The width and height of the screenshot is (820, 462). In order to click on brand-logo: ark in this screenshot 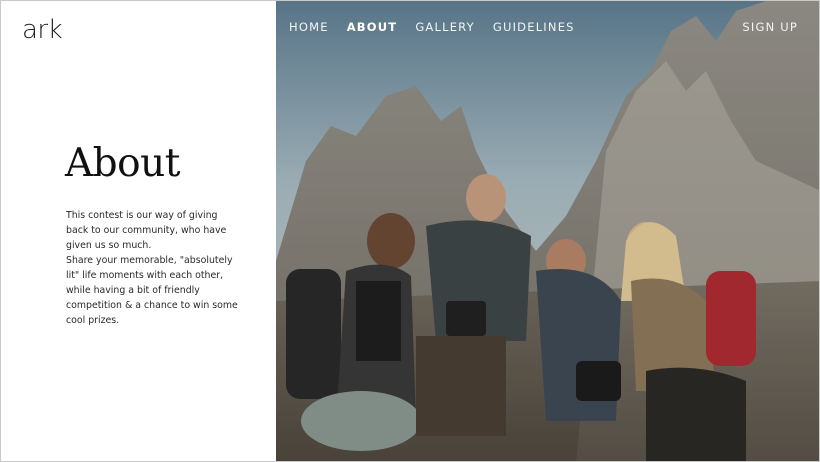, I will do `click(42, 30)`.